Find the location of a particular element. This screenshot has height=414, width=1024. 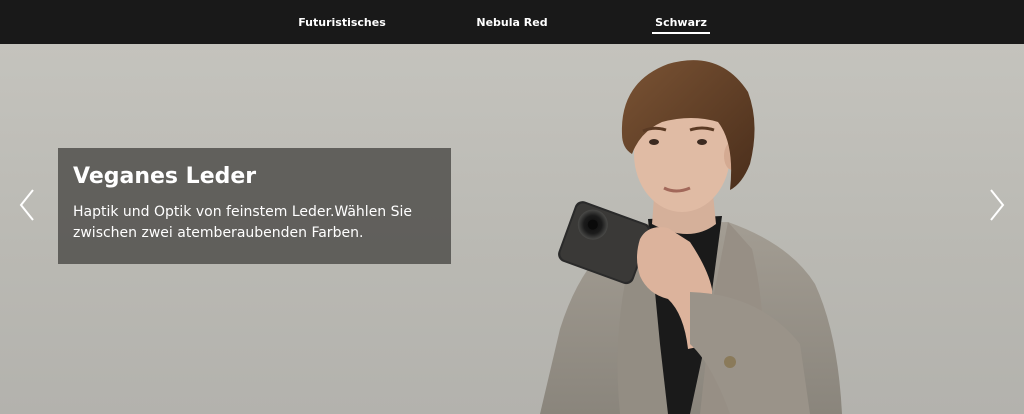

active-tab-indicator is located at coordinates (681, 33).